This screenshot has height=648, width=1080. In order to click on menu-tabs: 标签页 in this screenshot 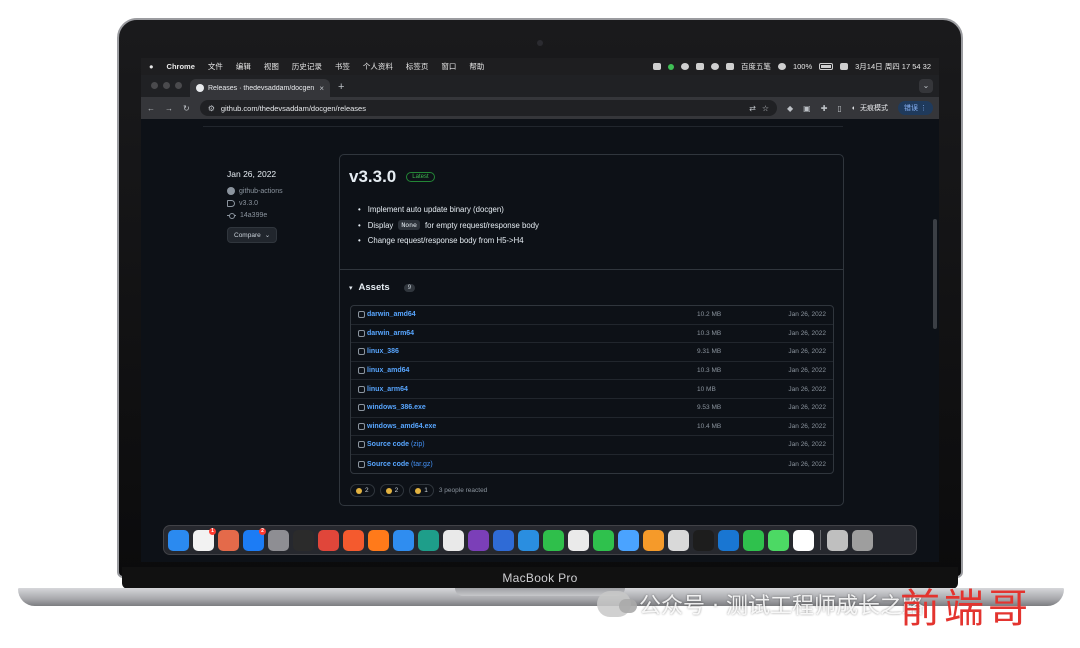, I will do `click(417, 66)`.